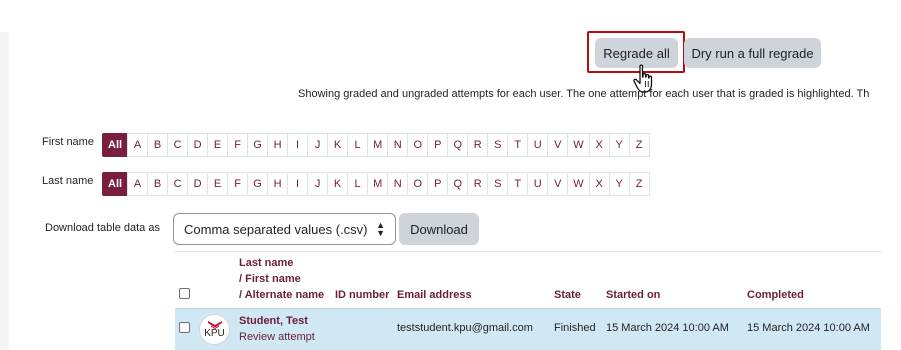 Image resolution: width=901 pixels, height=350 pixels. What do you see at coordinates (538, 184) in the screenshot?
I see `last-name-initial-u: U` at bounding box center [538, 184].